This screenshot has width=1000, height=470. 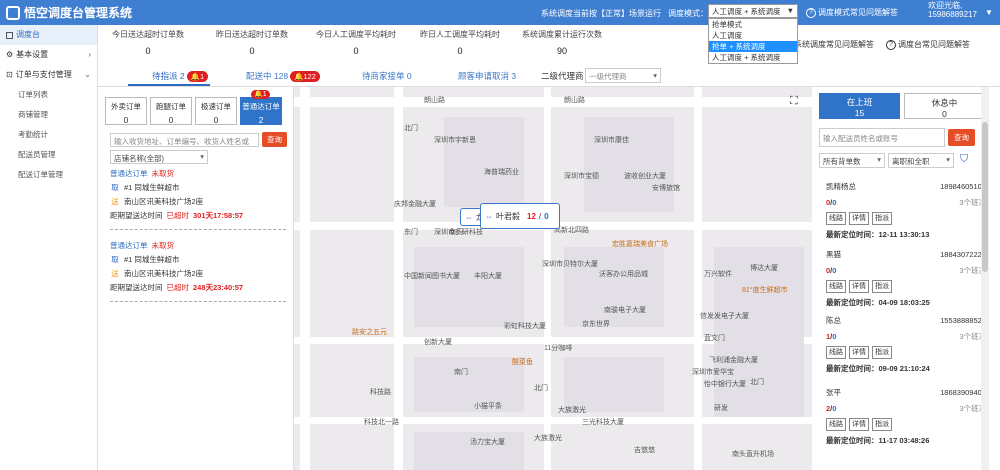 What do you see at coordinates (859, 106) in the screenshot?
I see `on-duty-tab: 在上班 15` at bounding box center [859, 106].